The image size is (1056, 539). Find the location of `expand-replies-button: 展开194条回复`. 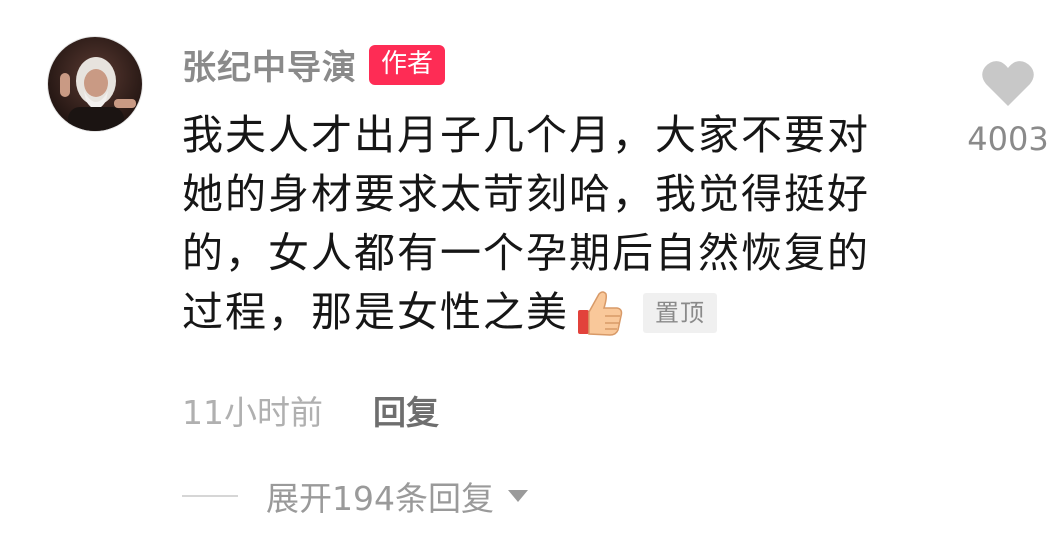

expand-replies-button: 展开194条回复 is located at coordinates (398, 496).